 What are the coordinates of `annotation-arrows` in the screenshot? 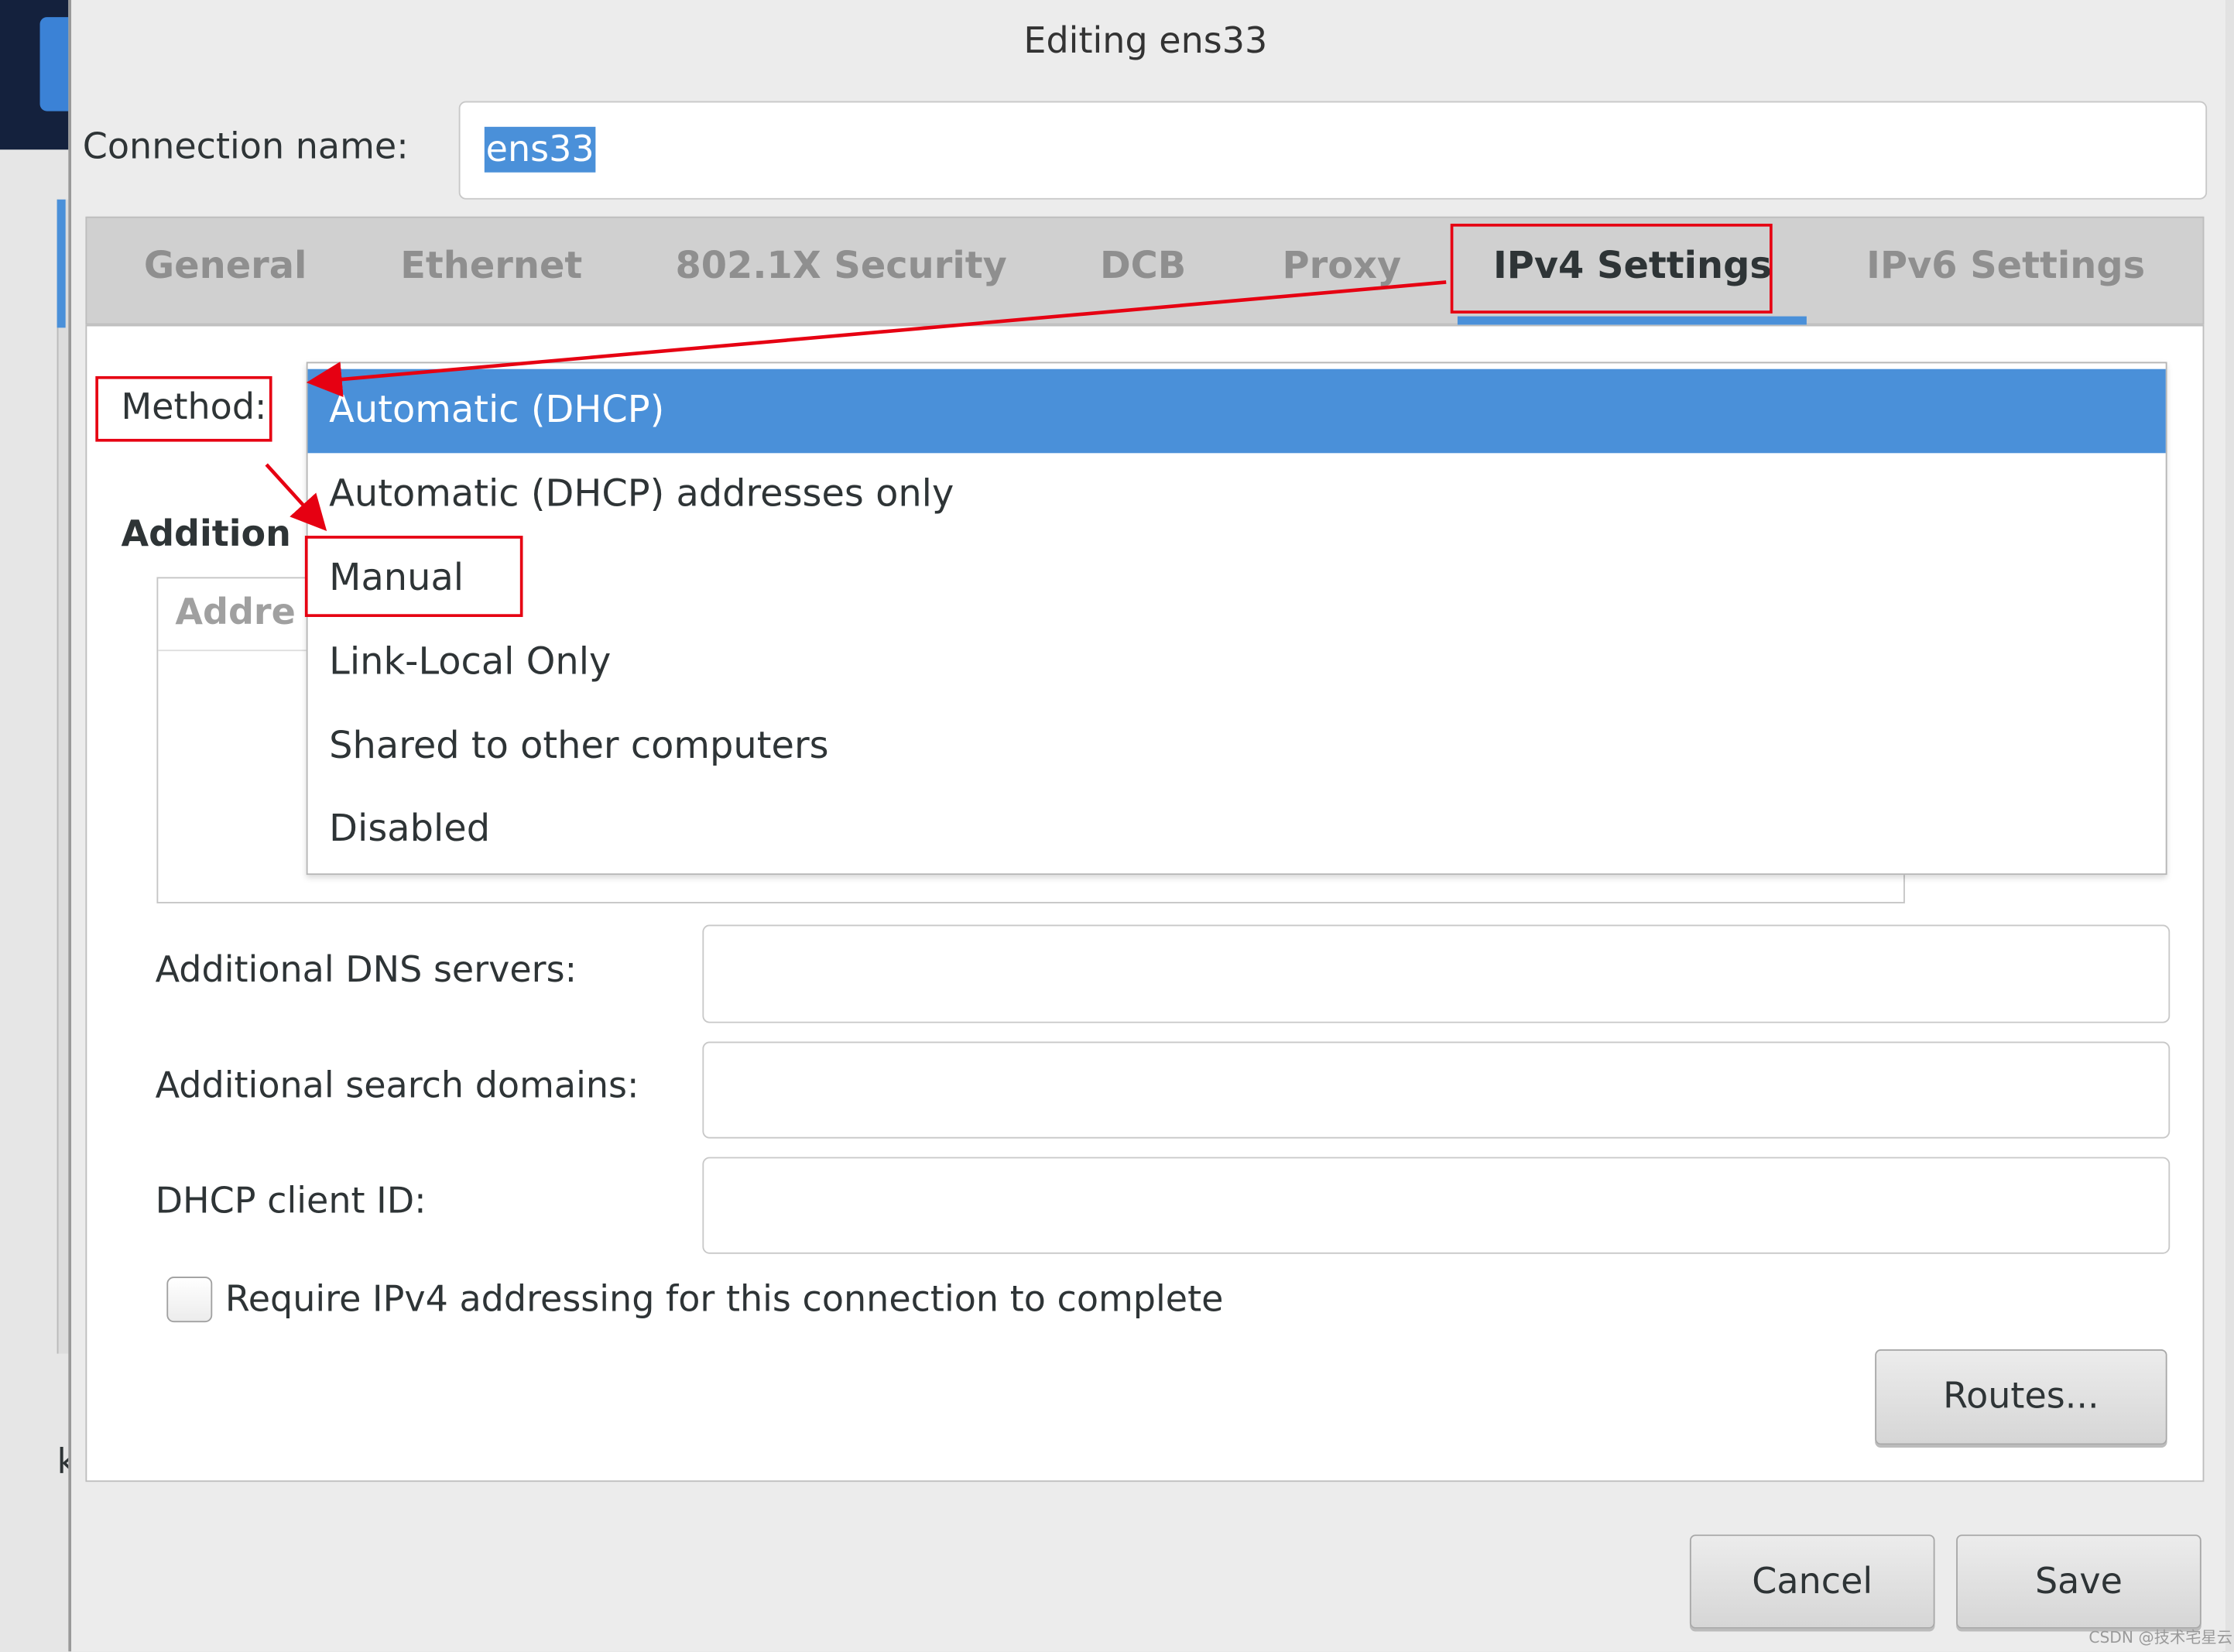 It's located at (856, 406).